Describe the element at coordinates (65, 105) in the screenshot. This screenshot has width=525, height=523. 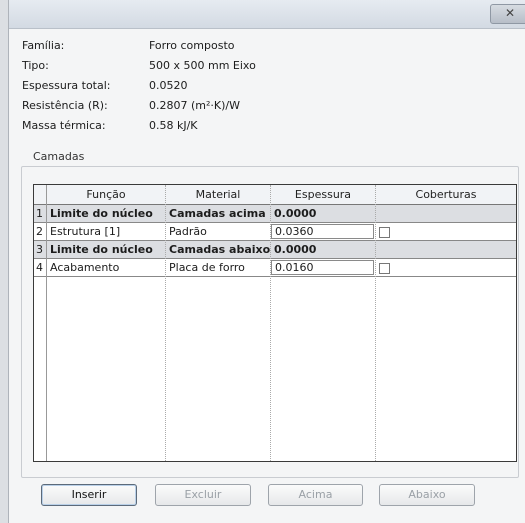
I see `resistance-label: Resistência (R):` at that location.